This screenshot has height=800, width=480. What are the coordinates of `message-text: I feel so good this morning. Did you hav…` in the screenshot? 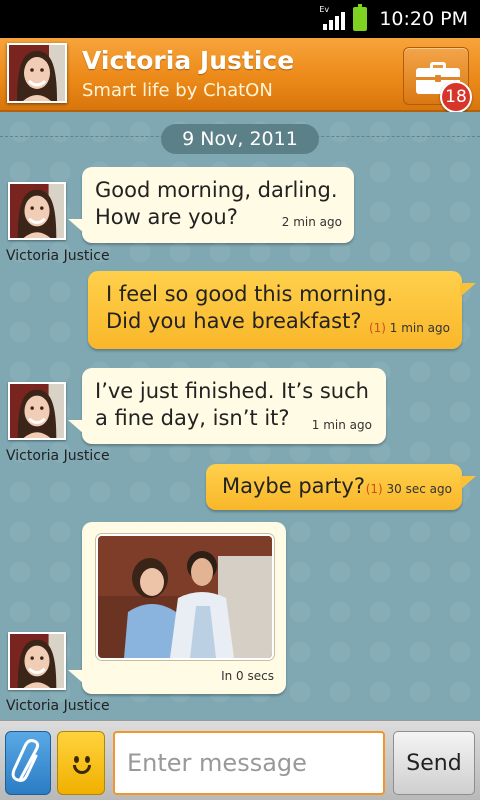 It's located at (249, 308).